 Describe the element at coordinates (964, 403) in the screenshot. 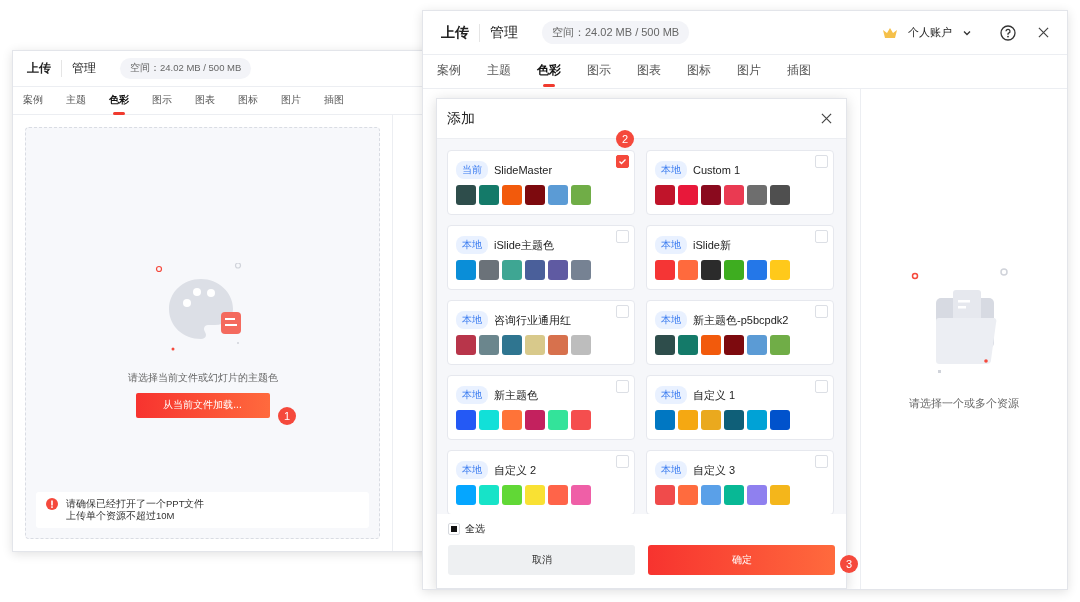

I see `empty-text: 请选择一个或多个资源` at that location.